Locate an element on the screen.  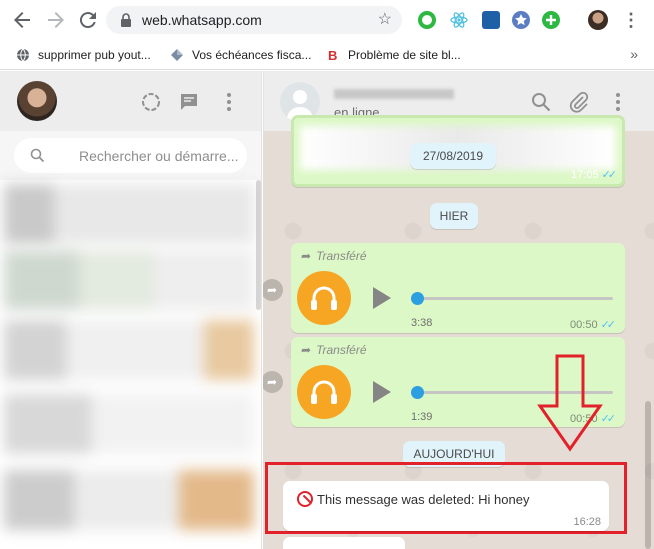
browser-toolbar: web.whatsapp.com ☆ ⋮ is located at coordinates (327, 20).